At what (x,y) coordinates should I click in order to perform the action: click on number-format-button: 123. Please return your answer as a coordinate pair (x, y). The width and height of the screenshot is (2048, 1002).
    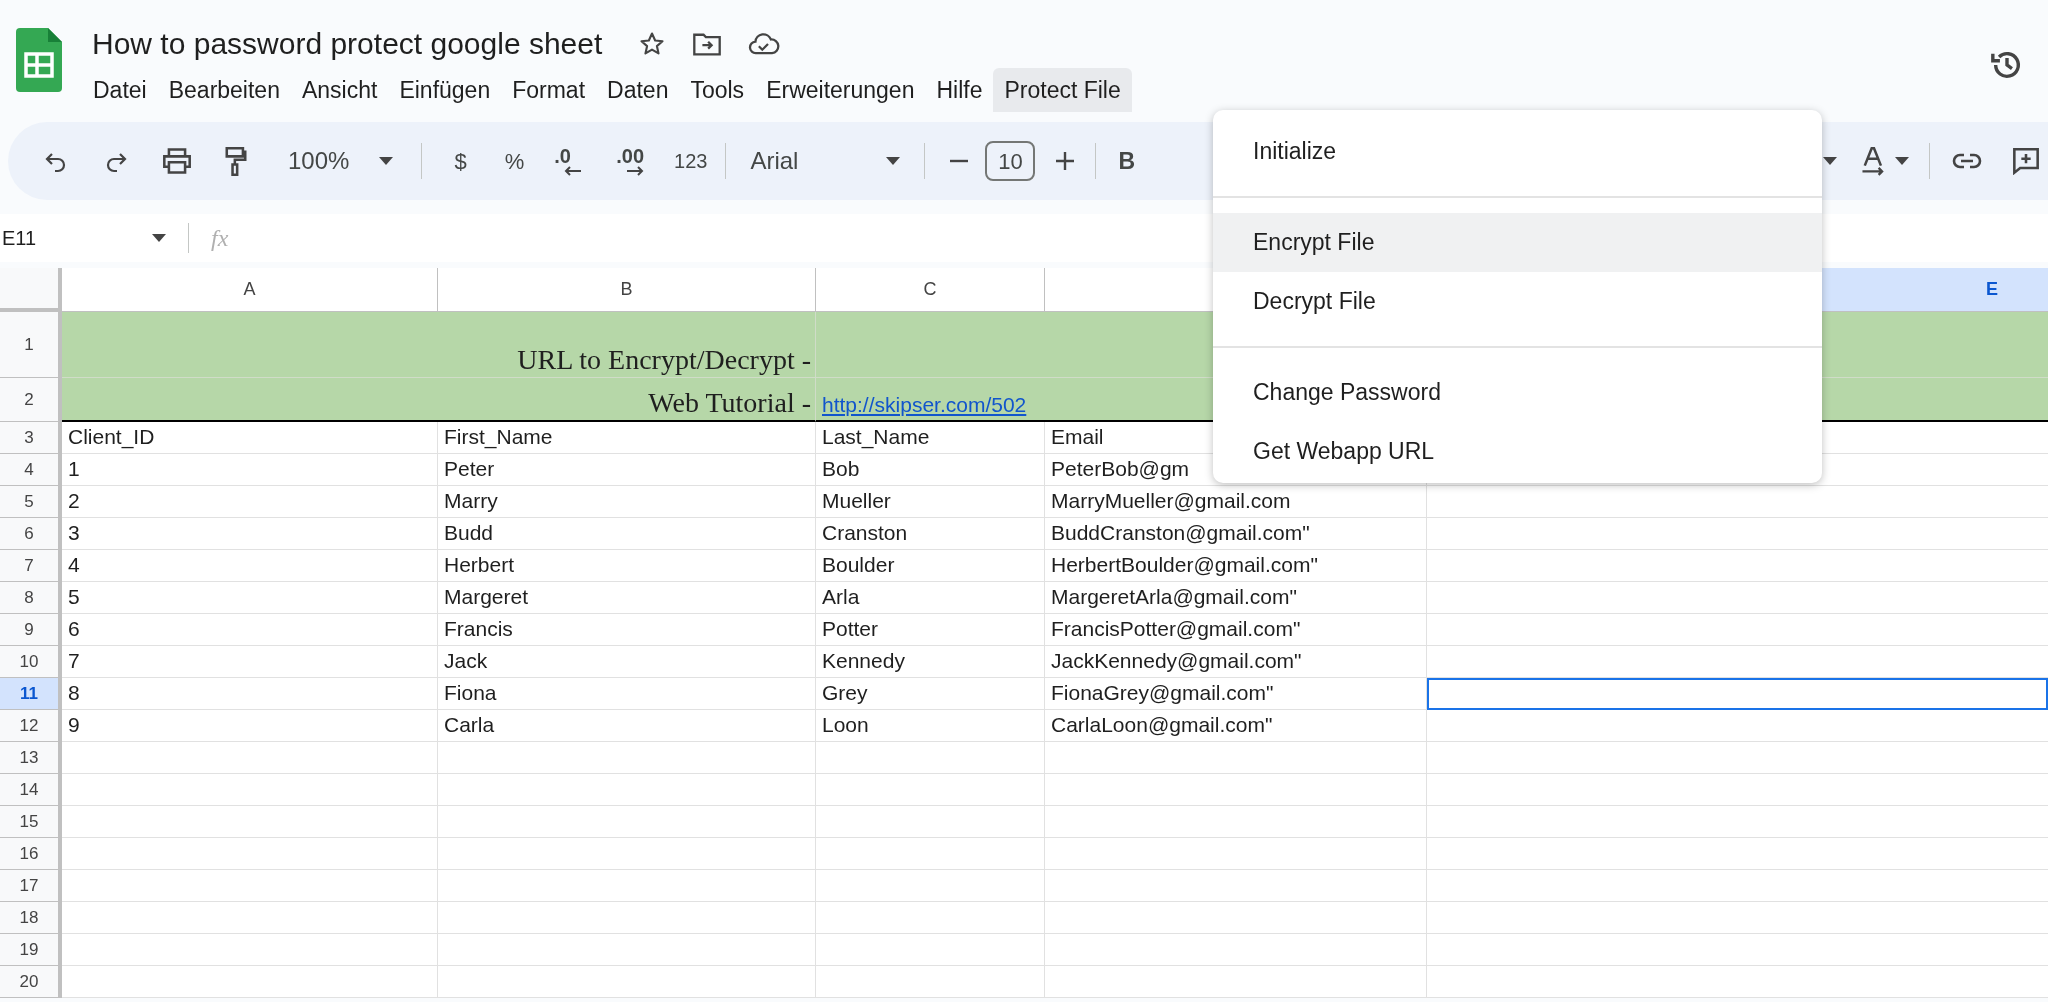
    Looking at the image, I should click on (691, 161).